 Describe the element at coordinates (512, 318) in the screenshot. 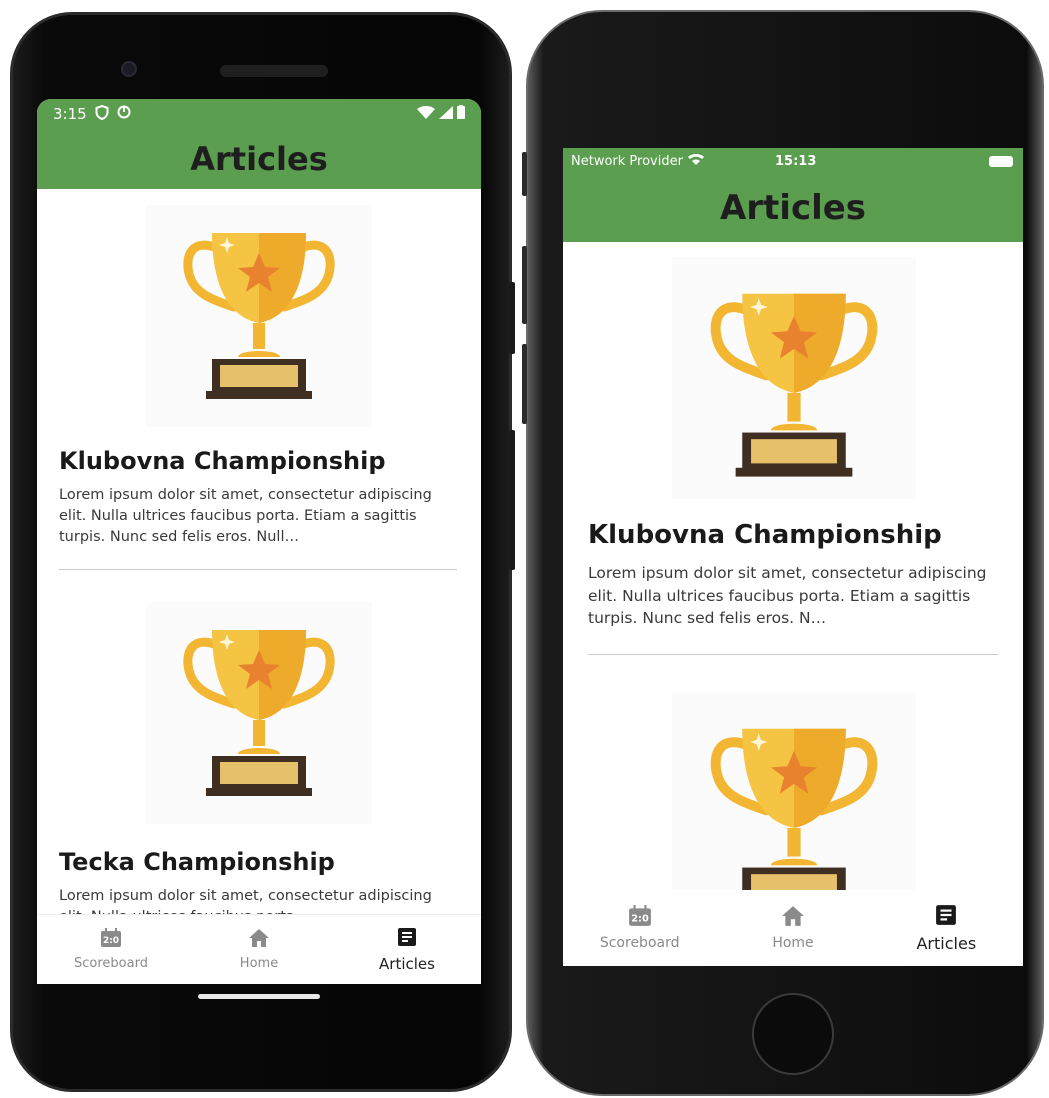

I see `power-button` at that location.